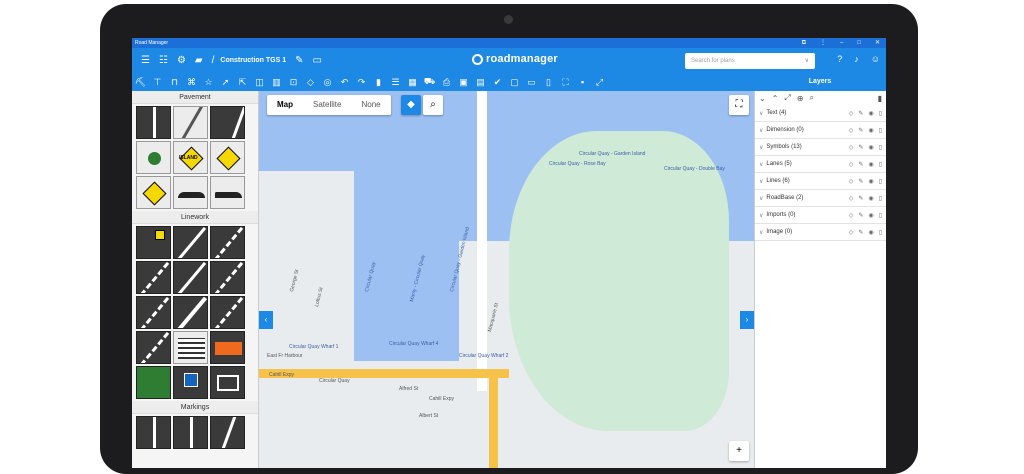  Describe the element at coordinates (839, 59) in the screenshot. I see `help-icon: ?` at that location.